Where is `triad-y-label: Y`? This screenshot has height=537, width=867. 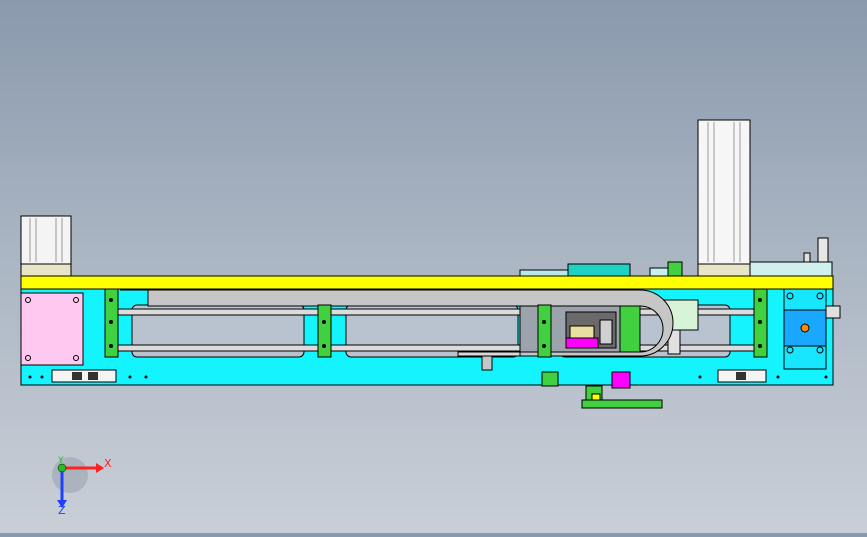
triad-y-label: Y is located at coordinates (60, 461).